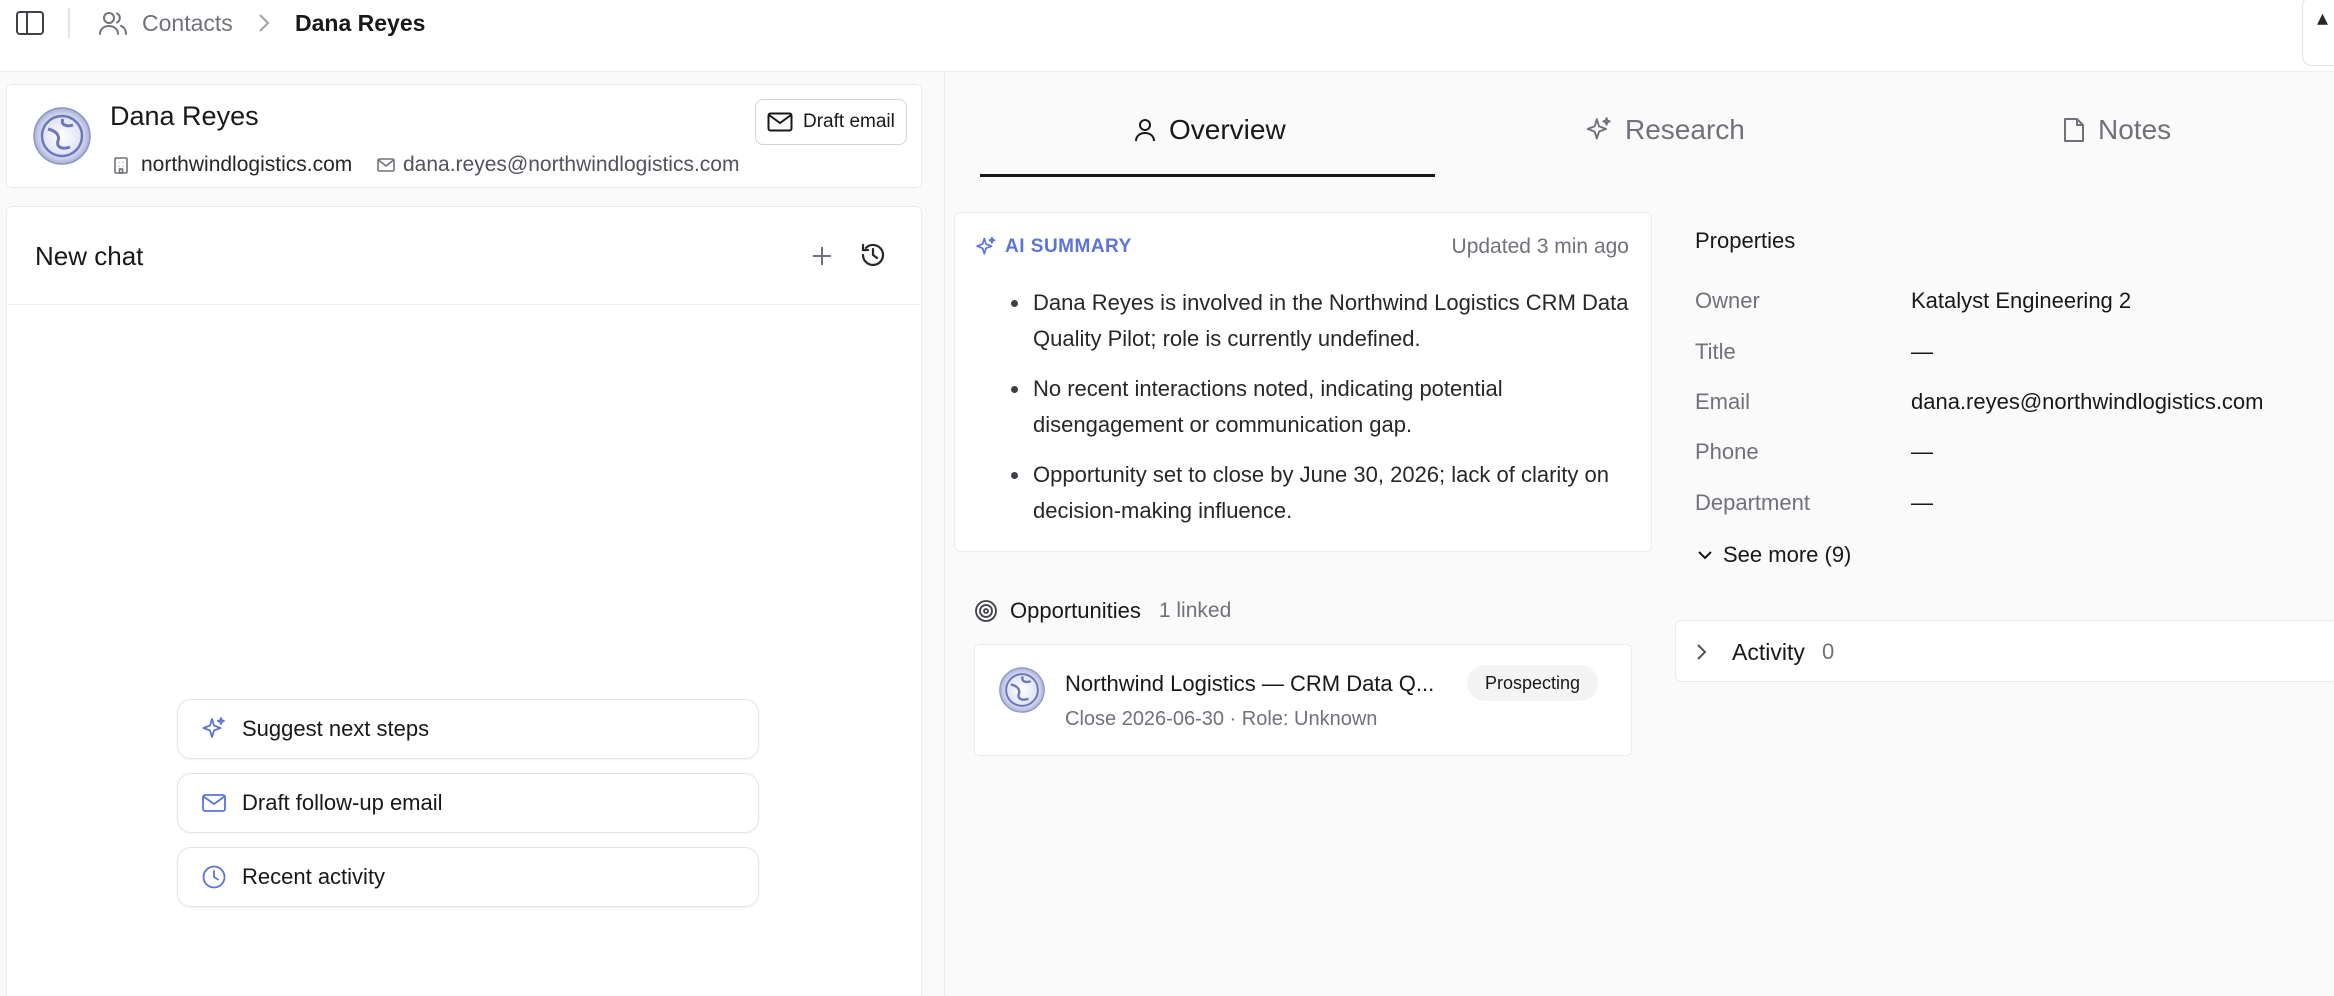 This screenshot has height=996, width=2334. What do you see at coordinates (1727, 451) in the screenshot?
I see `property-key: Phone` at bounding box center [1727, 451].